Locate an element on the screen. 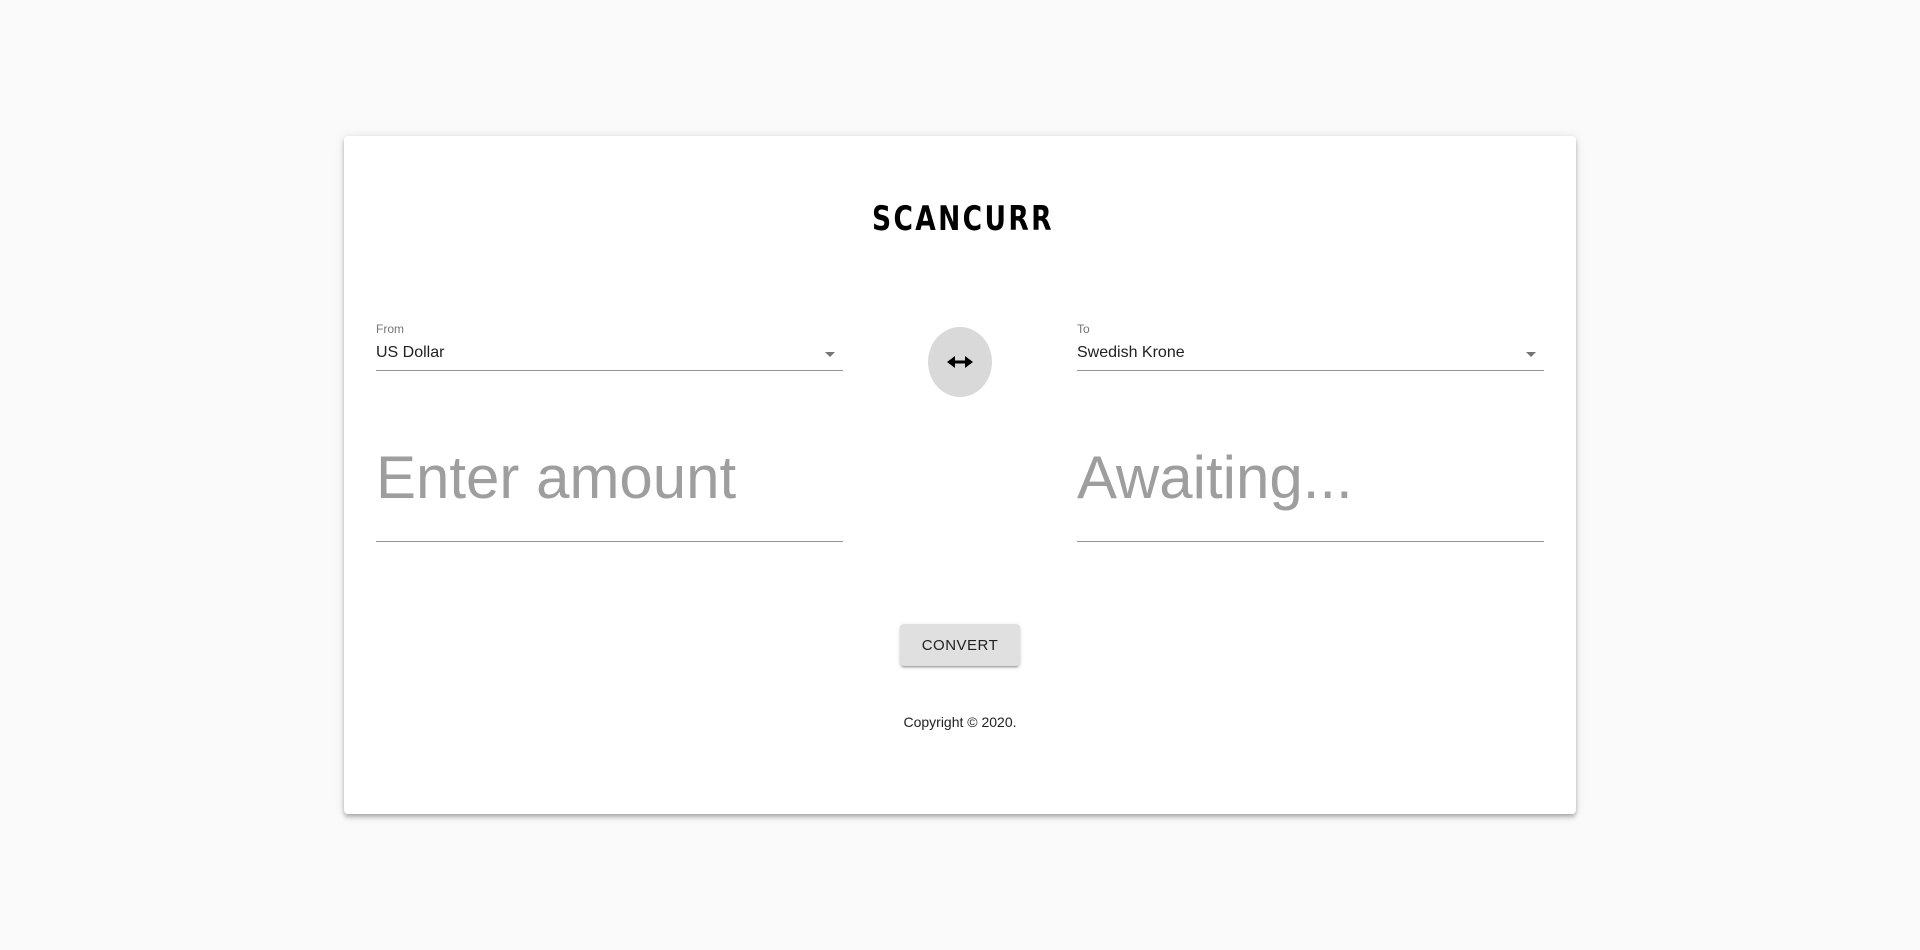 Image resolution: width=1920 pixels, height=950 pixels. result-field is located at coordinates (1310, 479).